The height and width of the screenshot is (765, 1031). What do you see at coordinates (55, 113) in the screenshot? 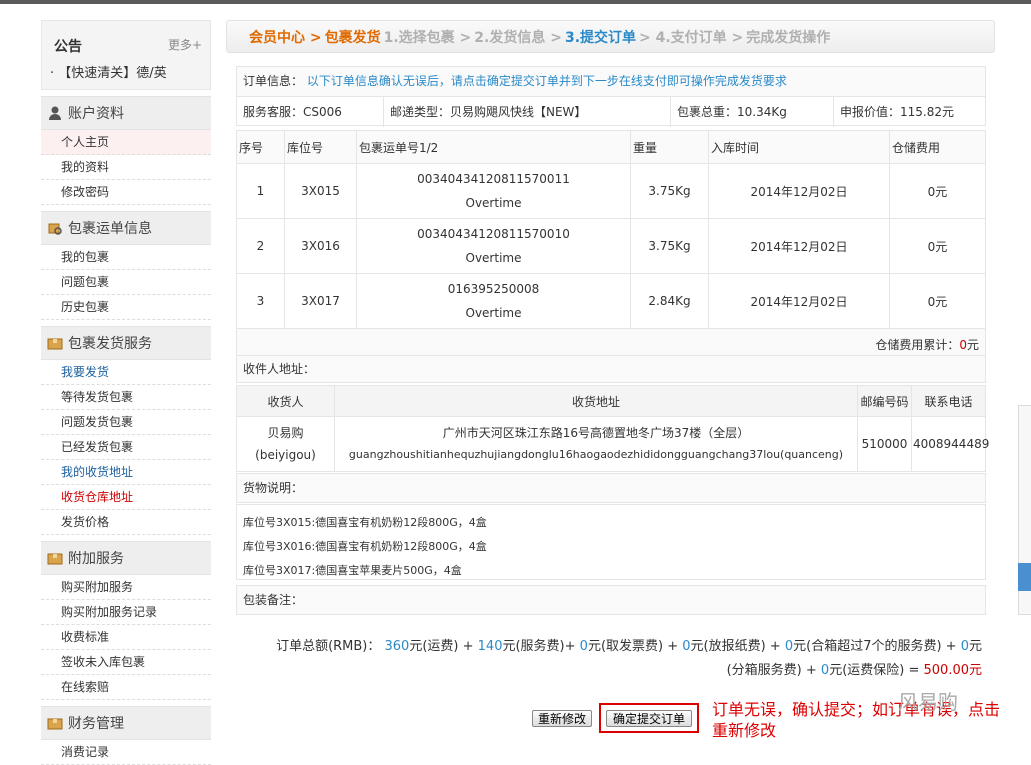
I see `user-icon` at bounding box center [55, 113].